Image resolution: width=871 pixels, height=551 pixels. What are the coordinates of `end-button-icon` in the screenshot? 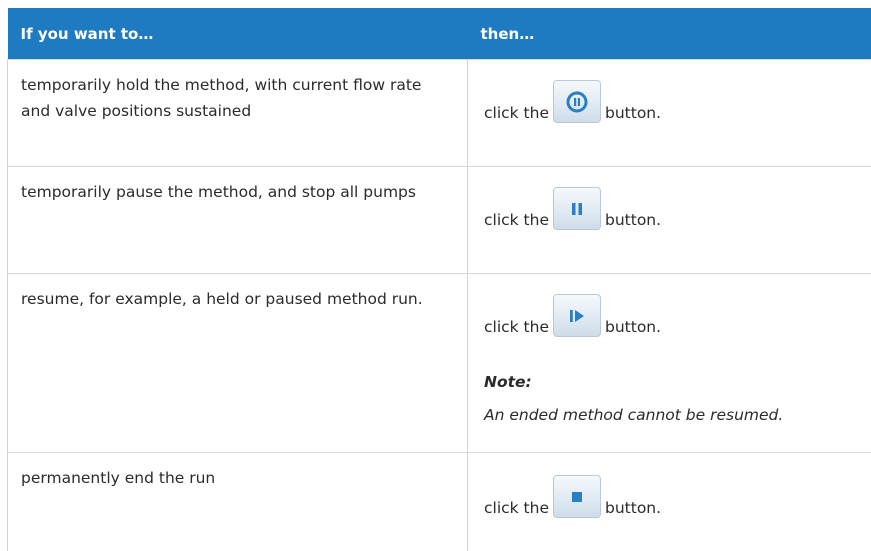 It's located at (577, 496).